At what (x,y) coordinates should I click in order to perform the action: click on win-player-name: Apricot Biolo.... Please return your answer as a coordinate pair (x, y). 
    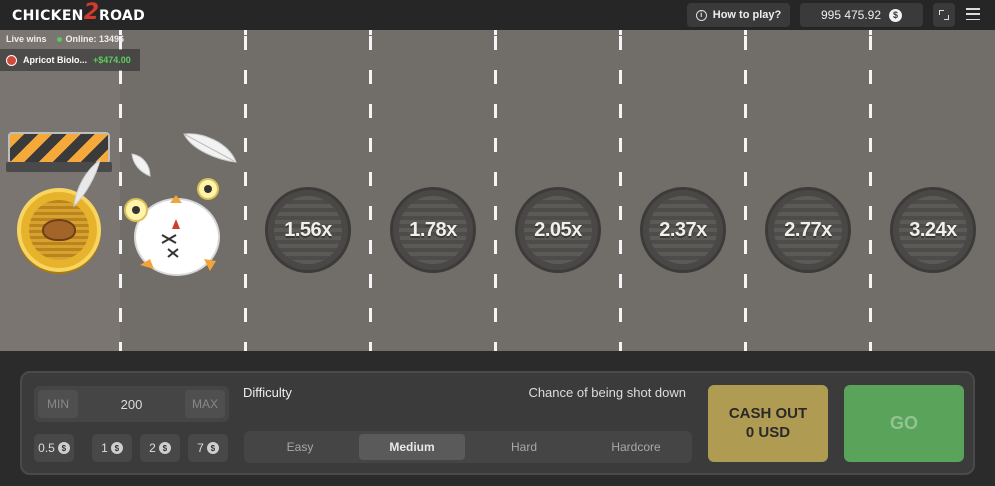
    Looking at the image, I should click on (55, 60).